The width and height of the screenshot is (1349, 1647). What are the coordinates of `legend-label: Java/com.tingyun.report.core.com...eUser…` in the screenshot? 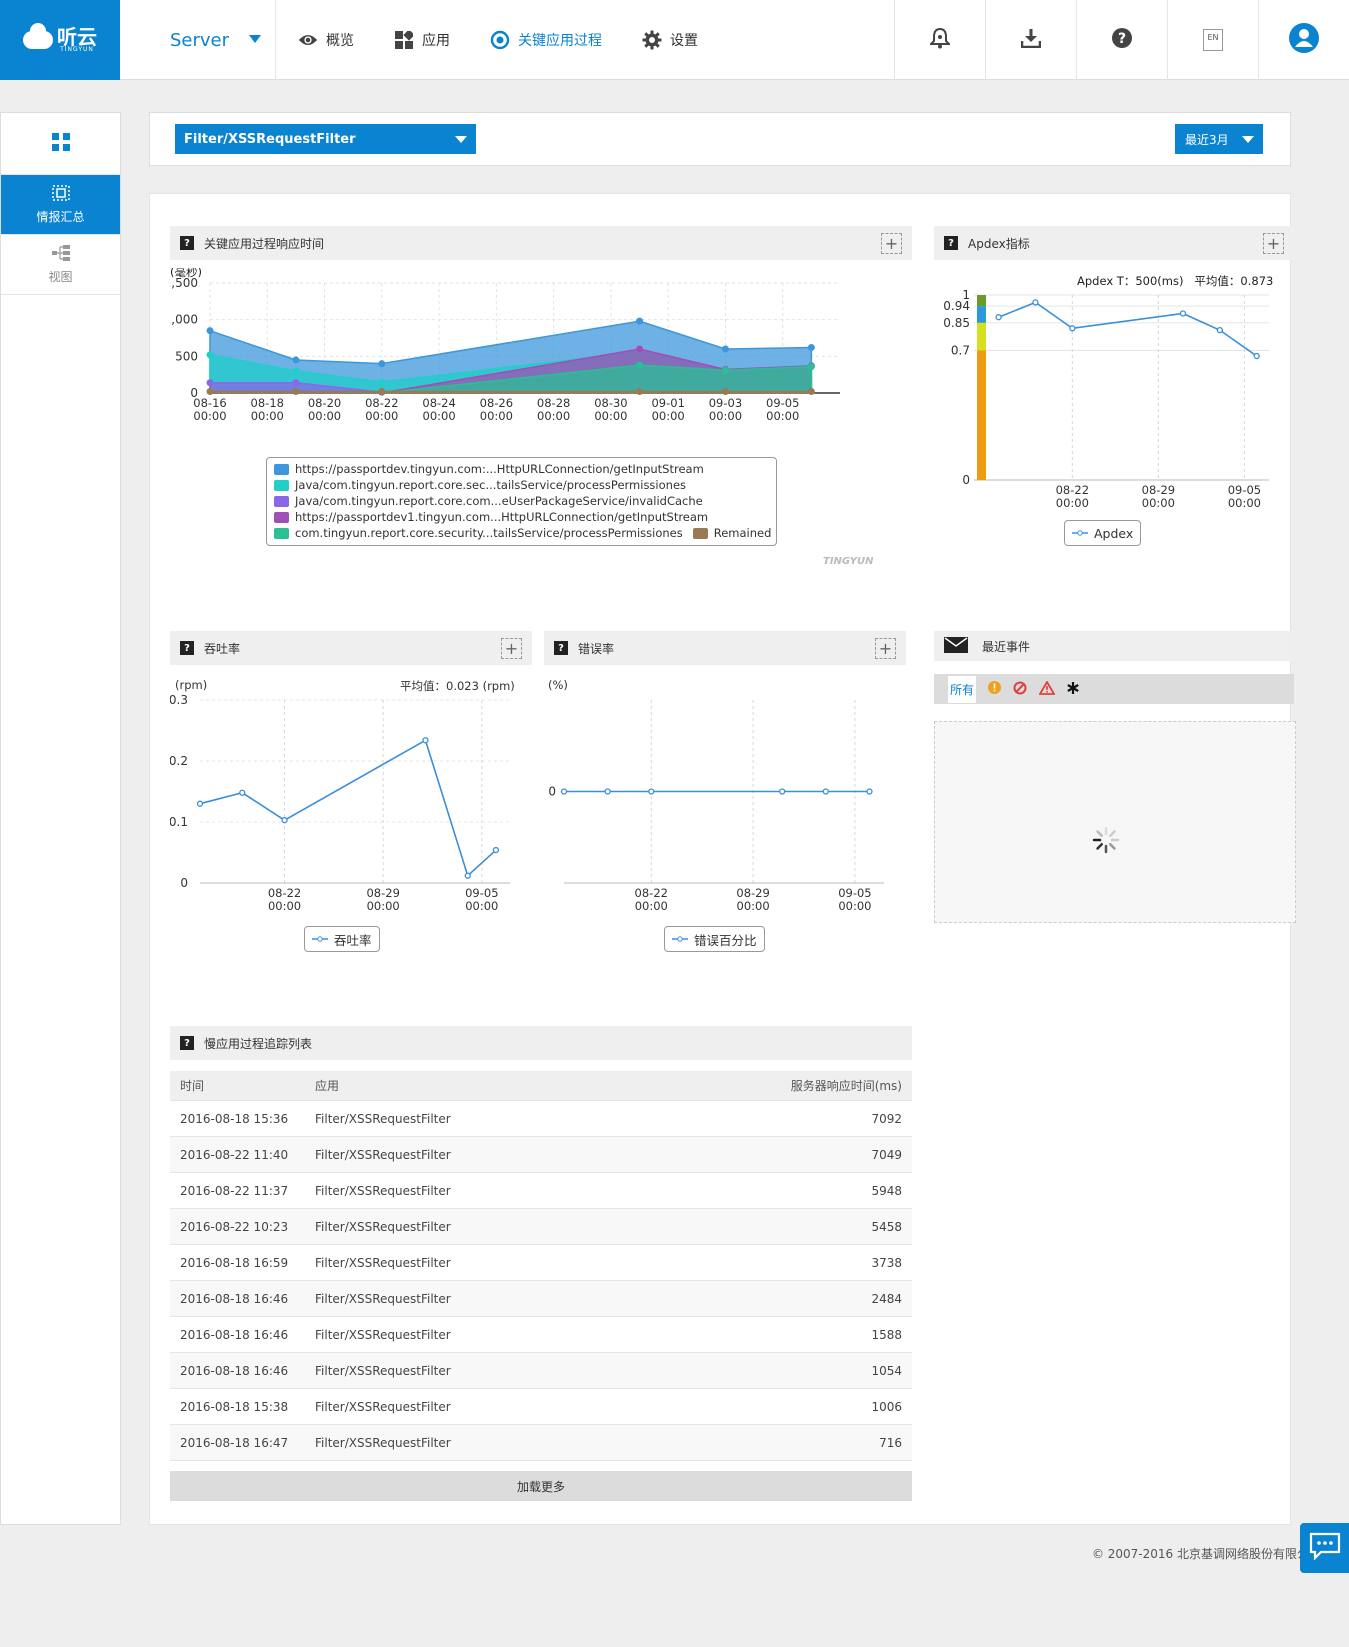 It's located at (499, 501).